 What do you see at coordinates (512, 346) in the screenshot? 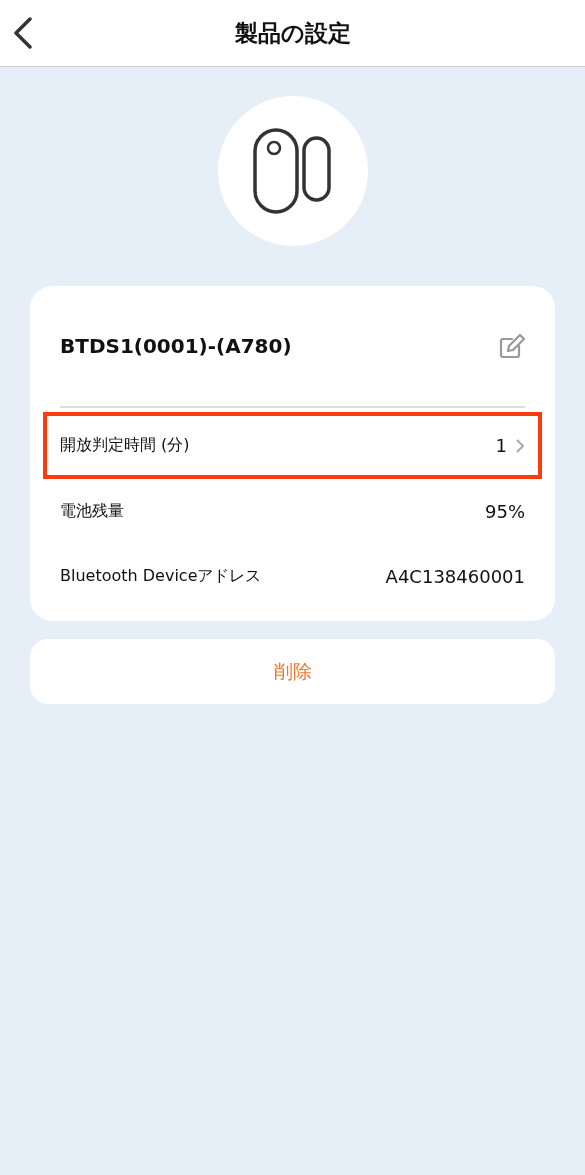
I see `edit-icon` at bounding box center [512, 346].